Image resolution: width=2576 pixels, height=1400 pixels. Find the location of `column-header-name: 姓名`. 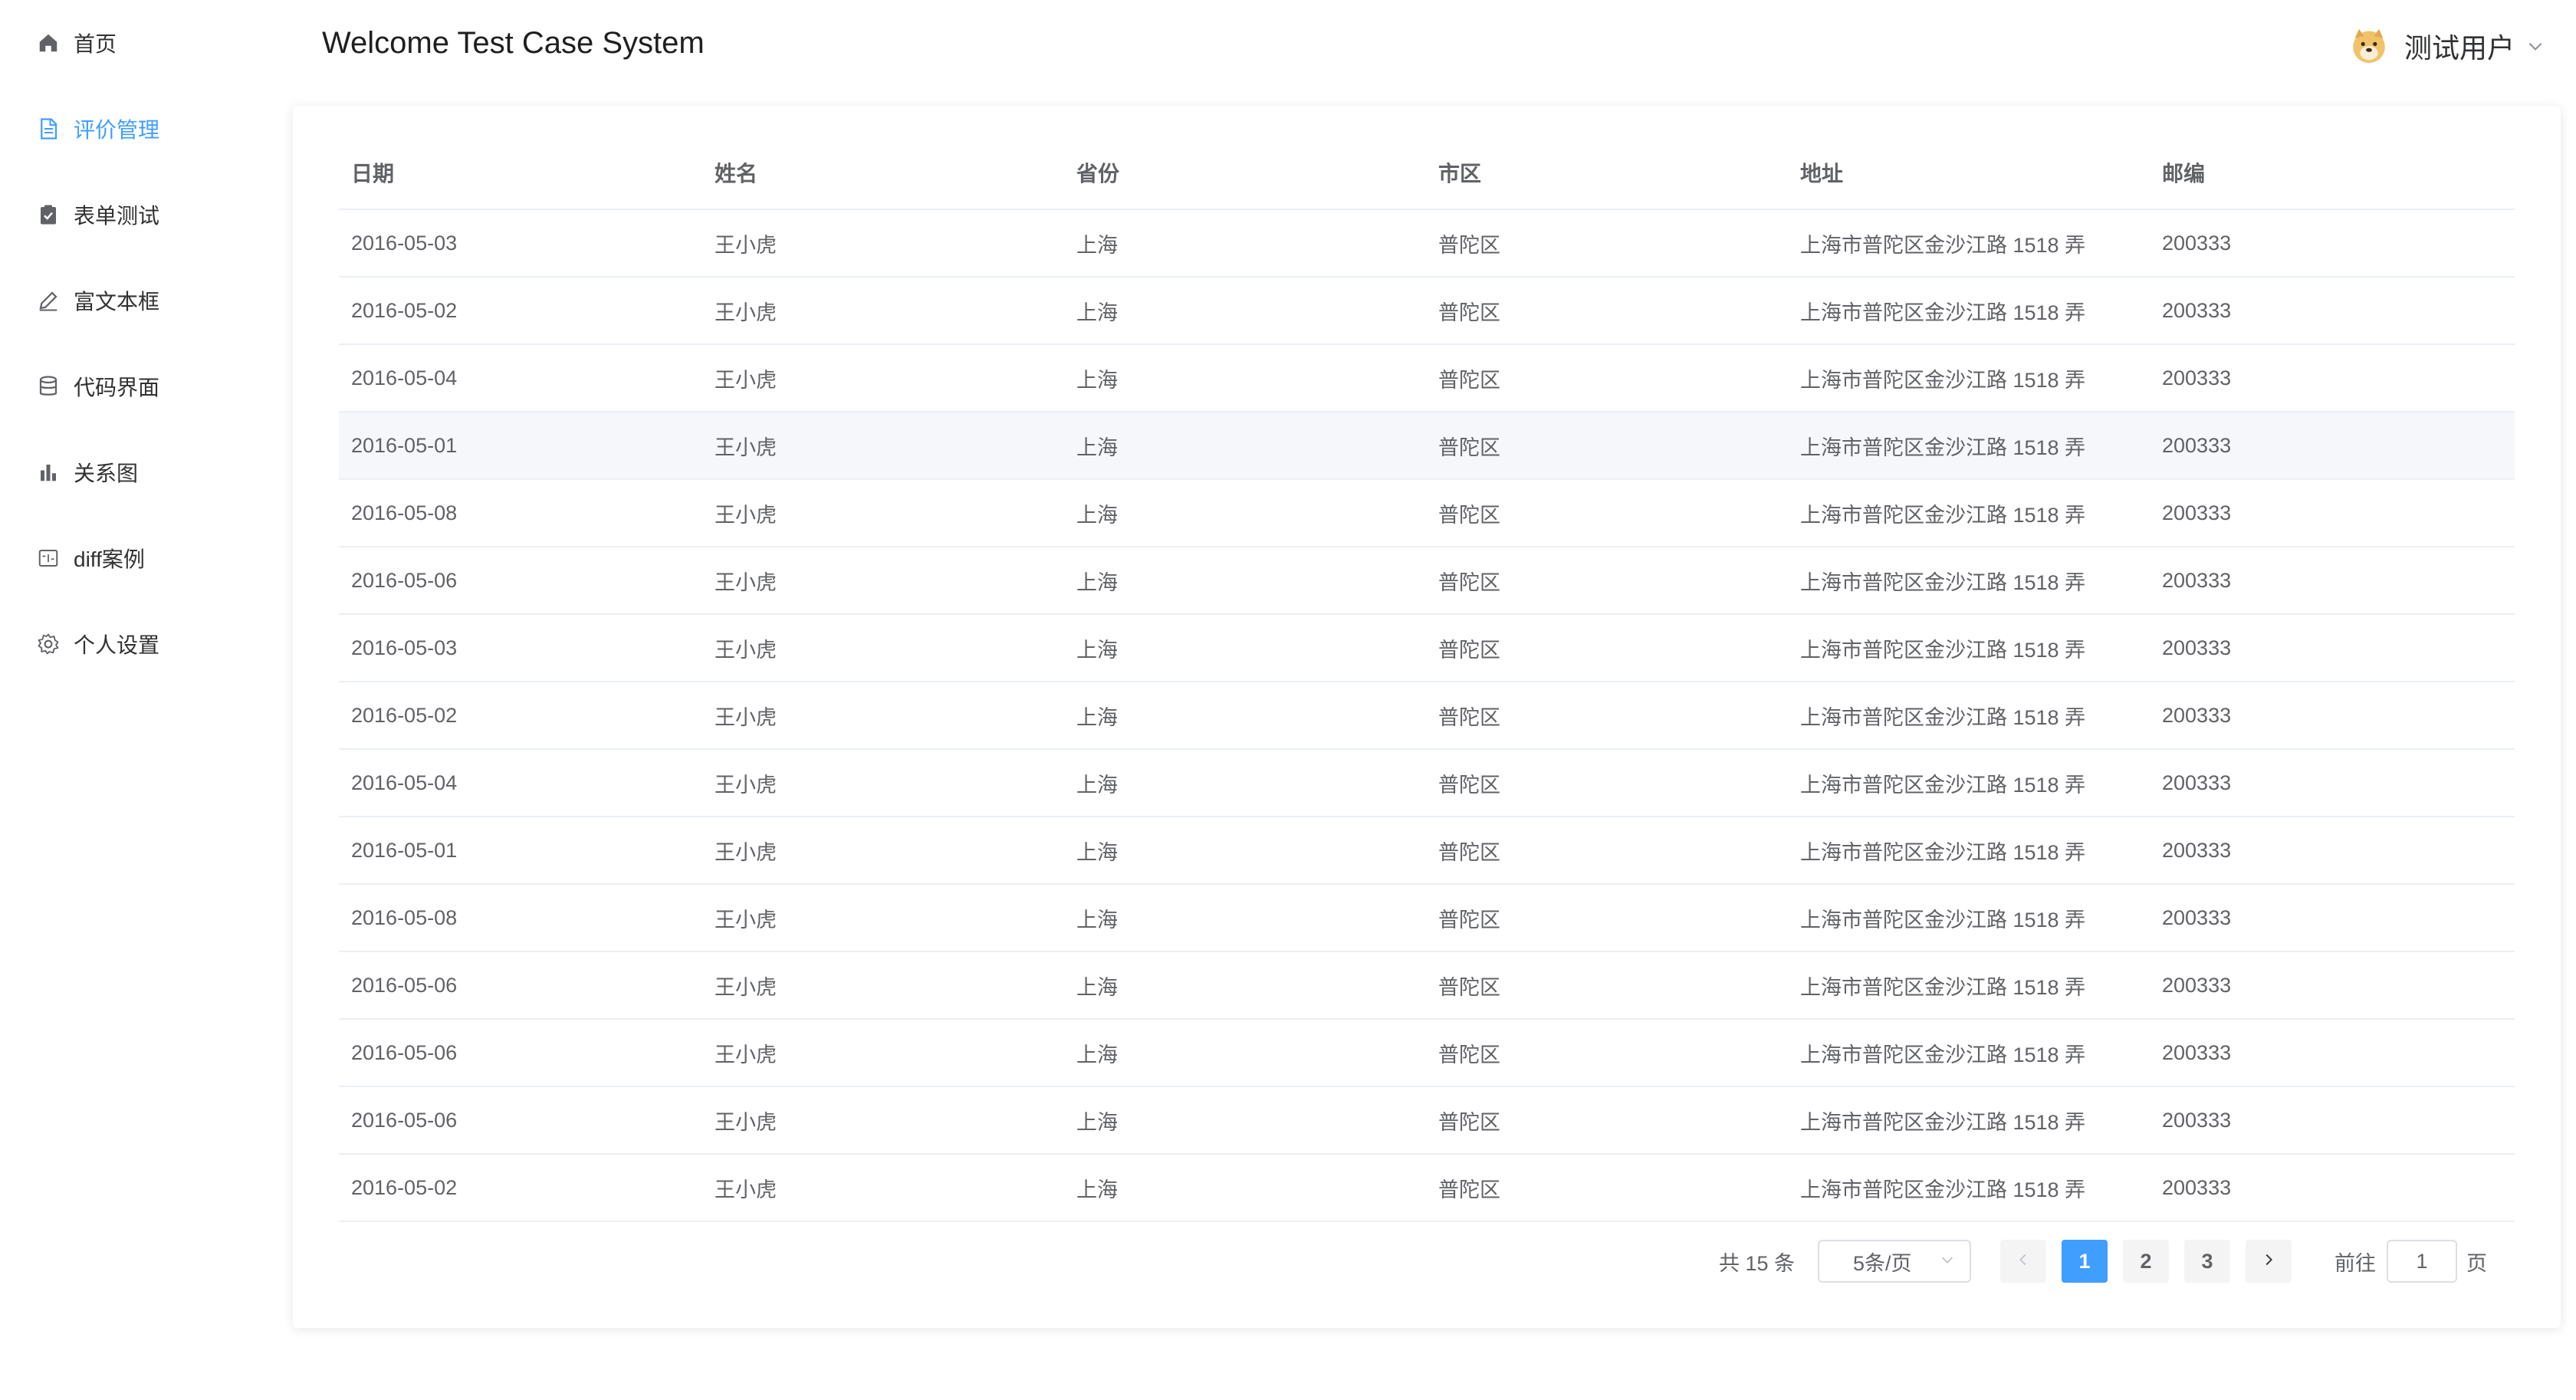

column-header-name: 姓名 is located at coordinates (736, 172).